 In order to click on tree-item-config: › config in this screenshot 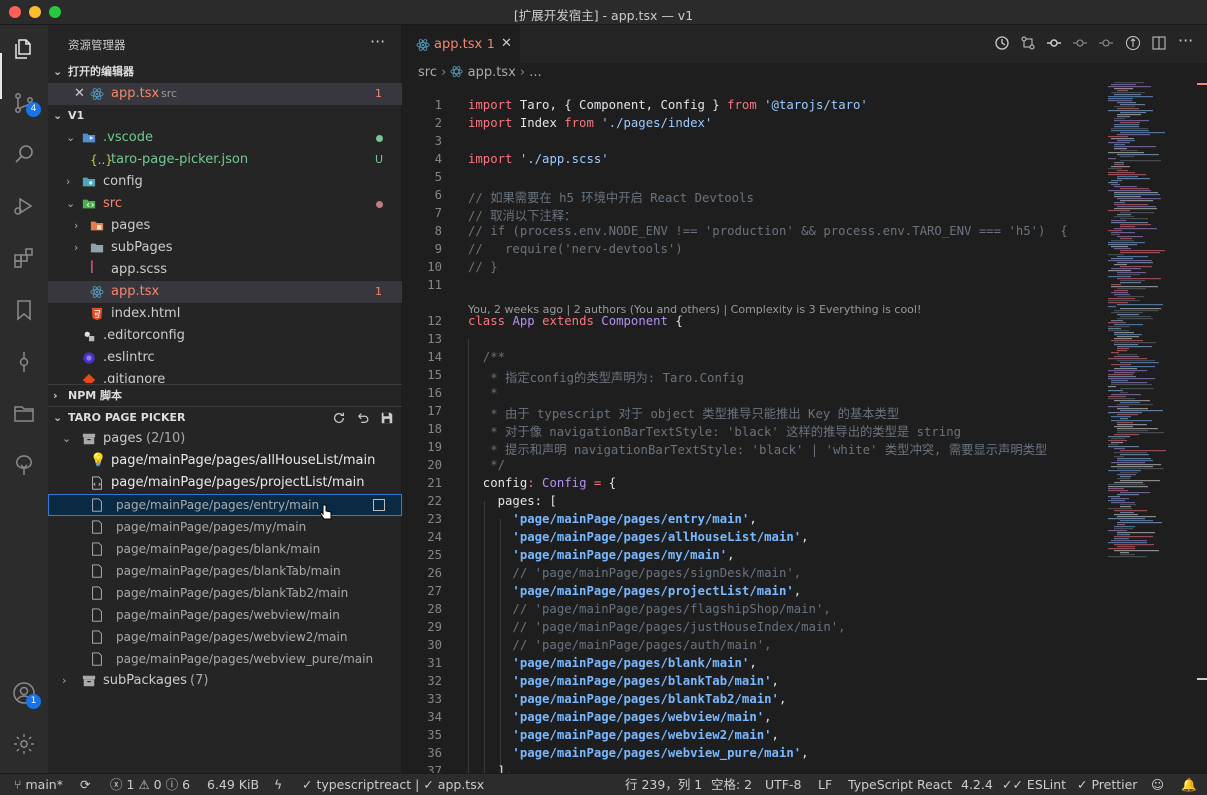, I will do `click(225, 182)`.